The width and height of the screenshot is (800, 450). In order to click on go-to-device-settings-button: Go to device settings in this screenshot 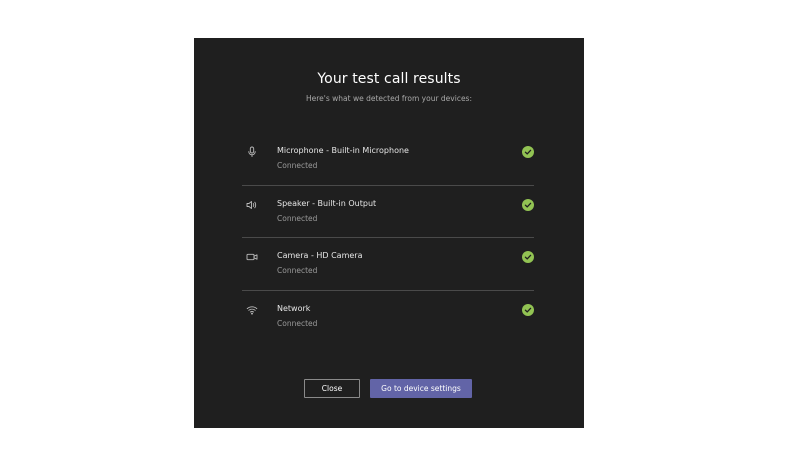, I will do `click(421, 388)`.